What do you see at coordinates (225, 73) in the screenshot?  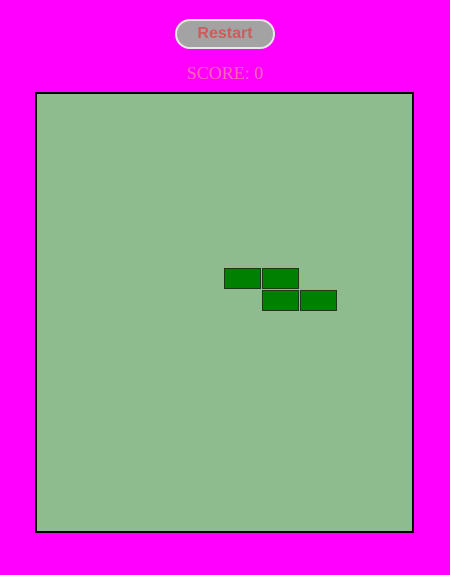 I see `score-display: SCORE: 0` at bounding box center [225, 73].